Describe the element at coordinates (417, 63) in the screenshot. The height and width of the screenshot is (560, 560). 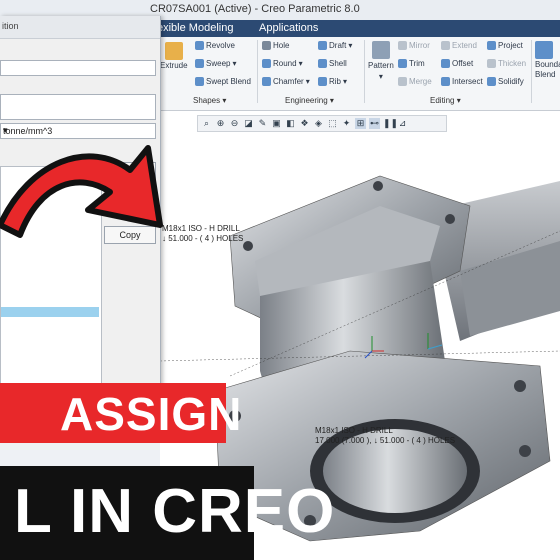
I see `trim-label: Trim` at that location.